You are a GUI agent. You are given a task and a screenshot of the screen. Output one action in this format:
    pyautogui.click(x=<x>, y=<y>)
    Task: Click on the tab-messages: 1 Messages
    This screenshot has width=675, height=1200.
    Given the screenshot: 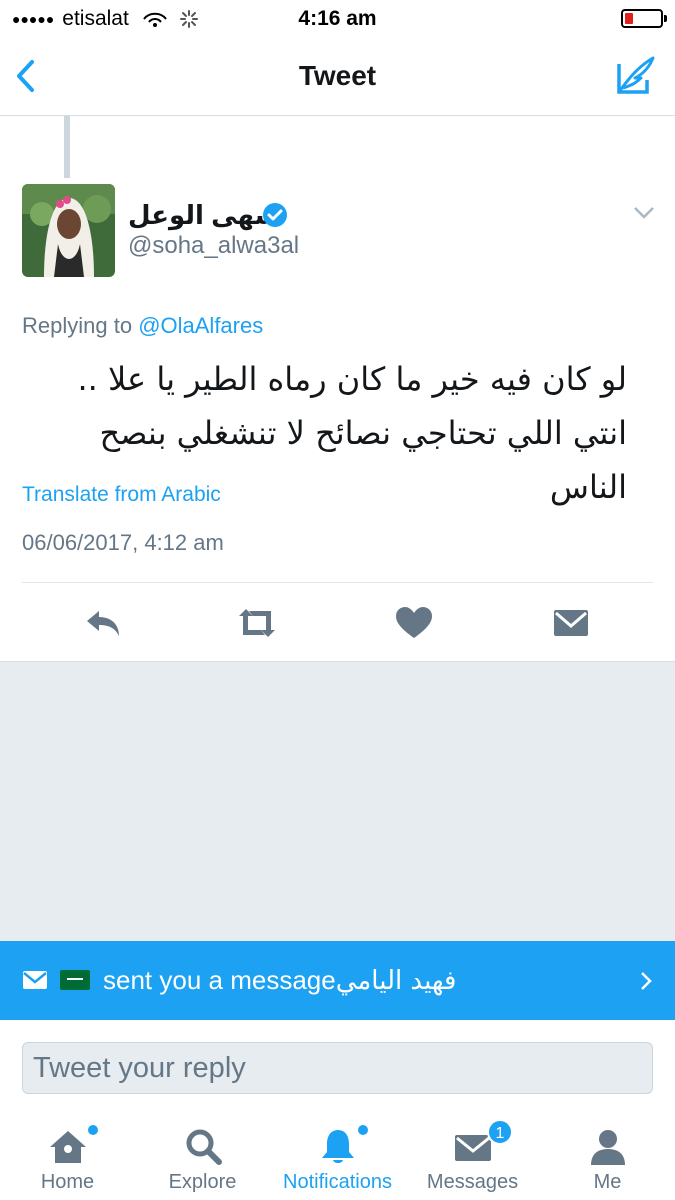 What is the action you would take?
    pyautogui.click(x=472, y=1157)
    